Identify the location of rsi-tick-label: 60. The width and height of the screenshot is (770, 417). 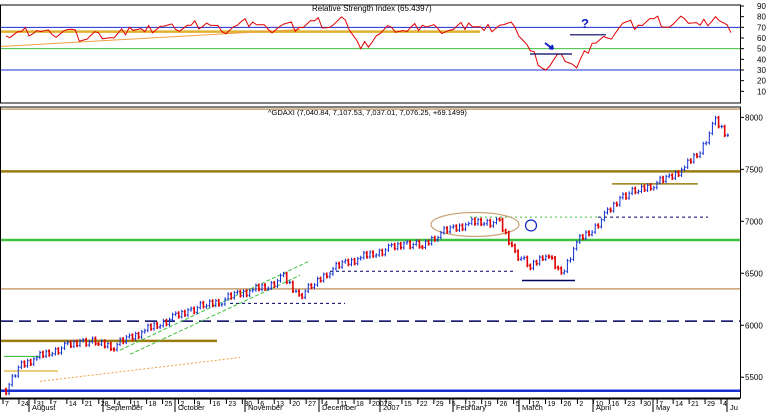
(761, 38).